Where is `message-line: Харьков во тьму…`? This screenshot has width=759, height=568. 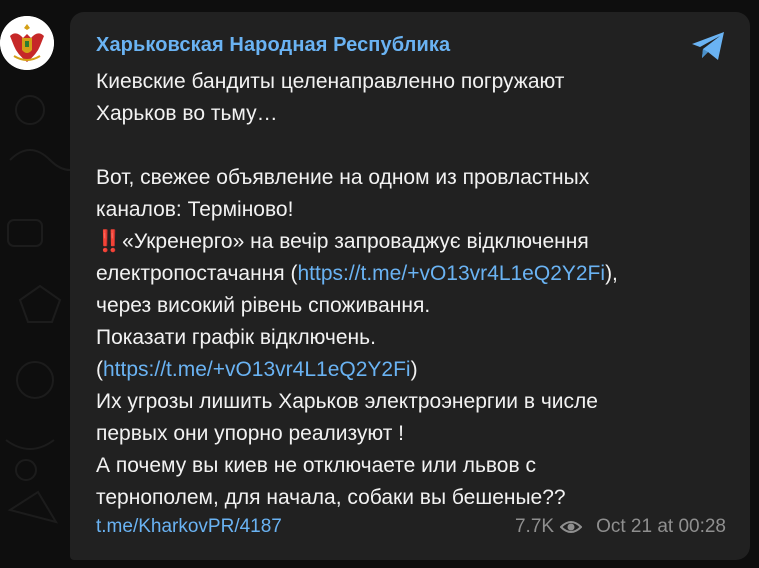
message-line: Харьков во тьму… is located at coordinates (187, 113).